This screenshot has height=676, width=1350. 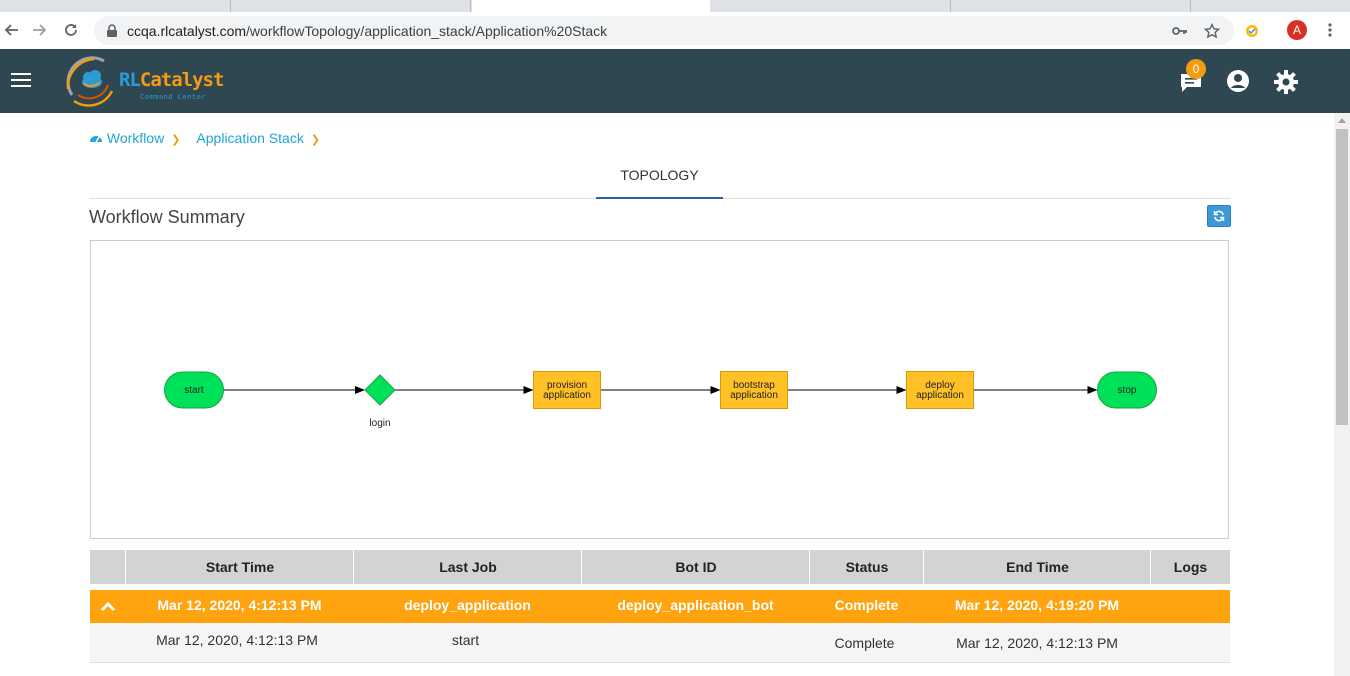 I want to click on forward-icon, so click(x=39, y=30).